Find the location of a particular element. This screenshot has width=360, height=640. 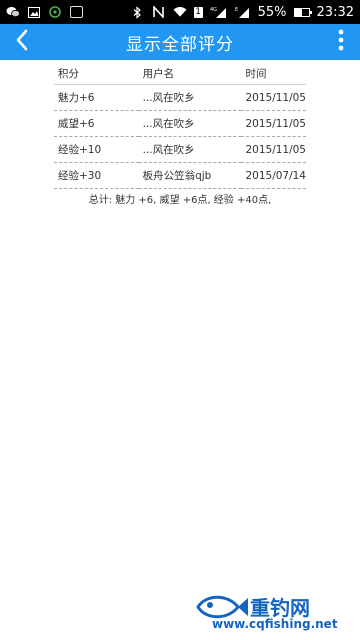

table-row: 魅力+6 ...风在吹乡 2015/11/05 is located at coordinates (180, 97).